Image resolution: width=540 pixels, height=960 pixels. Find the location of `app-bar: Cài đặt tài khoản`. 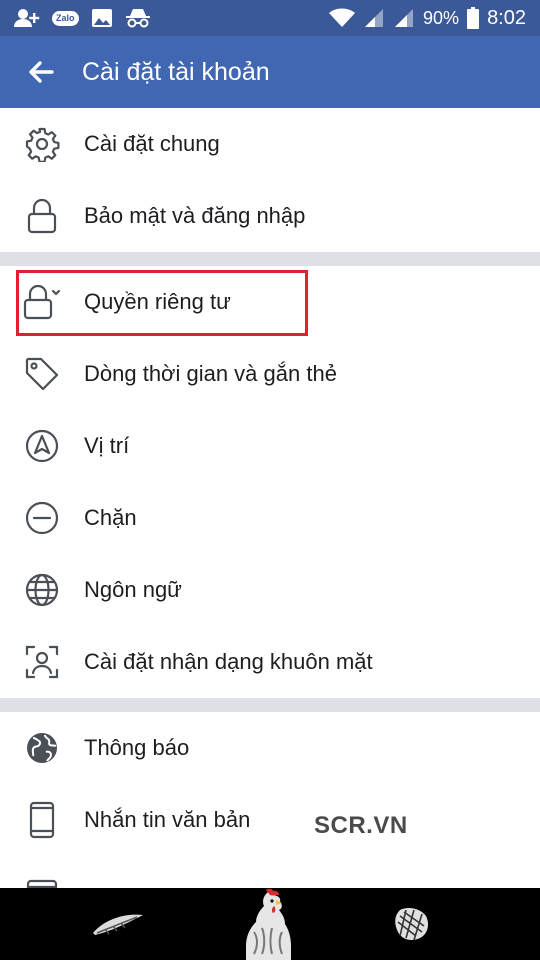

app-bar: Cài đặt tài khoản is located at coordinates (270, 72).